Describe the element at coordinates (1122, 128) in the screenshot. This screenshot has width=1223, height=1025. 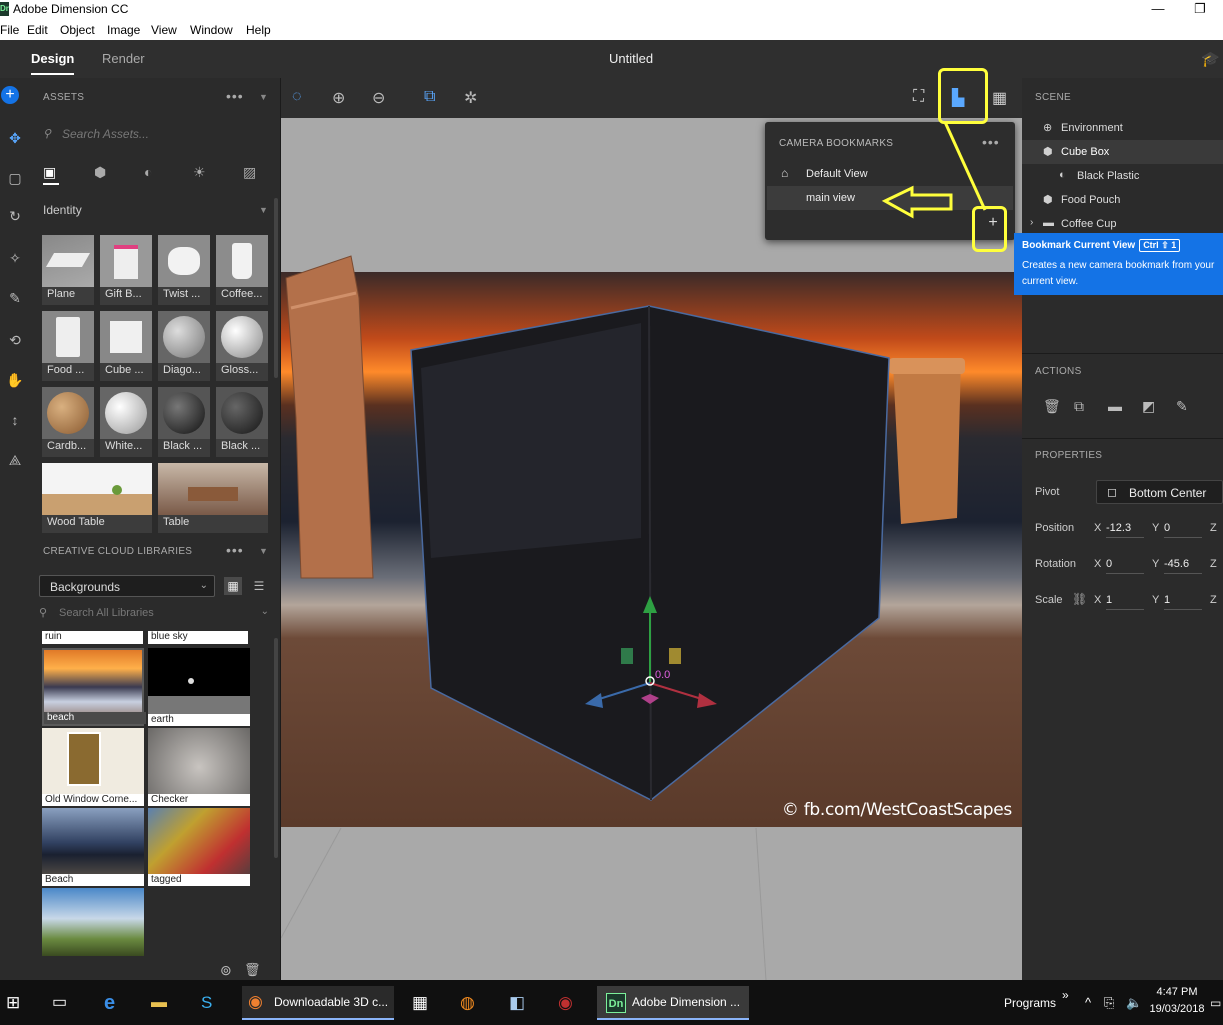
I see `scene-item-environment: ⊕ Environment` at that location.